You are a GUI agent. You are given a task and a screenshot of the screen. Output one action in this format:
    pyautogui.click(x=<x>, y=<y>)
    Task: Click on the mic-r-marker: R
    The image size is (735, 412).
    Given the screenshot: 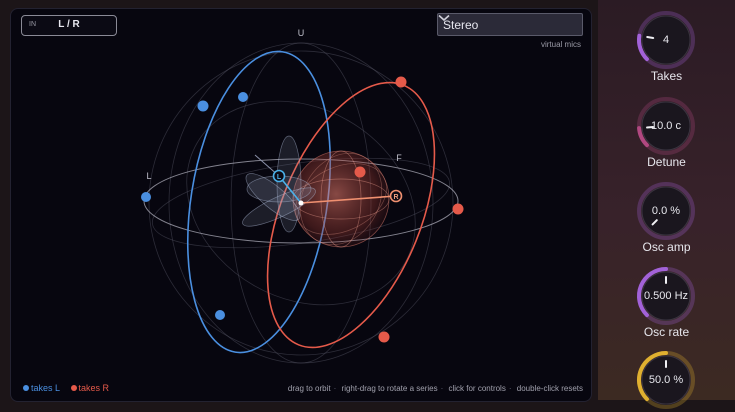 What is the action you would take?
    pyautogui.click(x=396, y=196)
    